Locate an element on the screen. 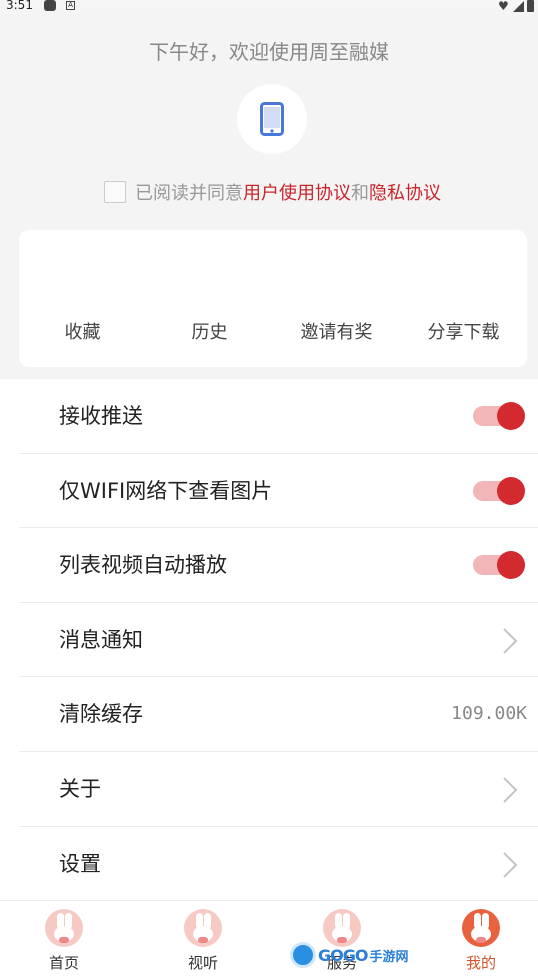 The image size is (538, 976). watermark-text: 手游网 is located at coordinates (389, 957).